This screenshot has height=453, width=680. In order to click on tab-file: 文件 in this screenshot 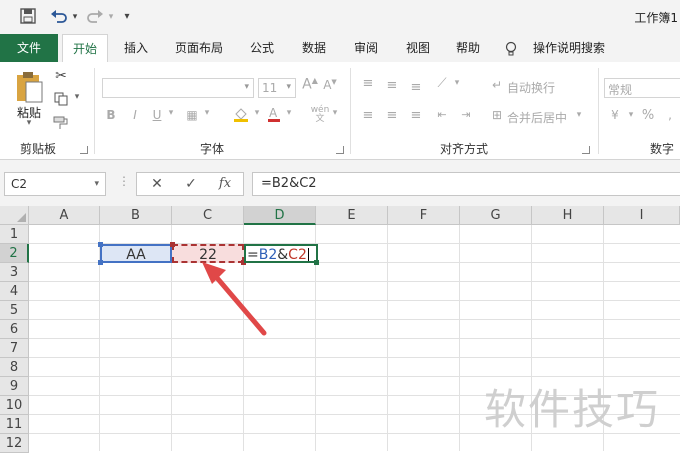, I will do `click(29, 48)`.